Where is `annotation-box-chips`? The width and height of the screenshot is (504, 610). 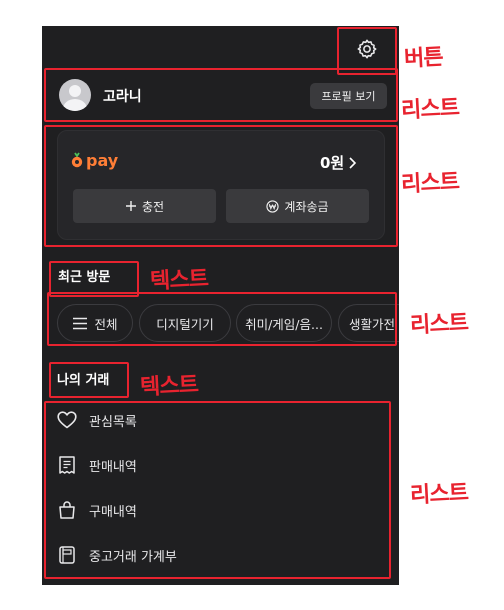 annotation-box-chips is located at coordinates (222, 319).